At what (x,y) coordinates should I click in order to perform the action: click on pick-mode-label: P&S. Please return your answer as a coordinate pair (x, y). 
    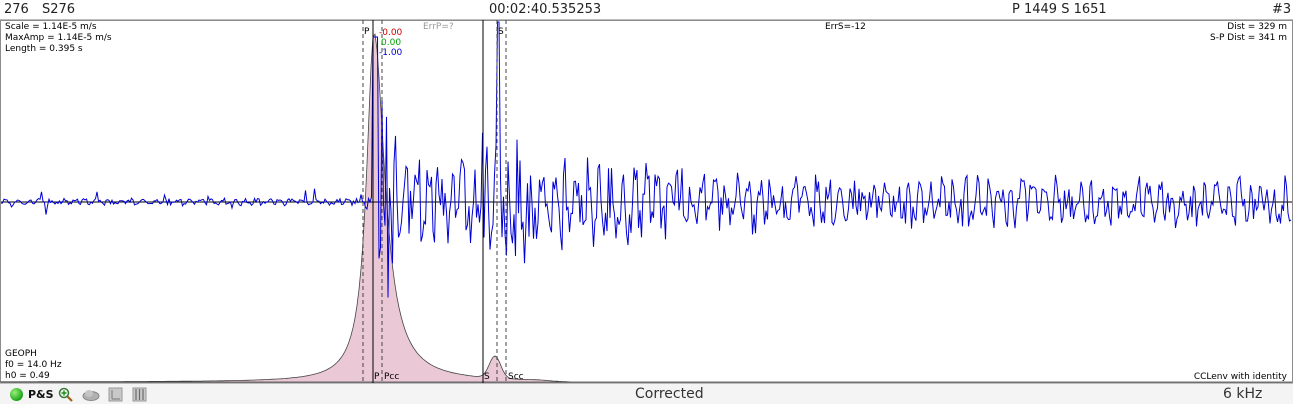
    Looking at the image, I should click on (41, 394).